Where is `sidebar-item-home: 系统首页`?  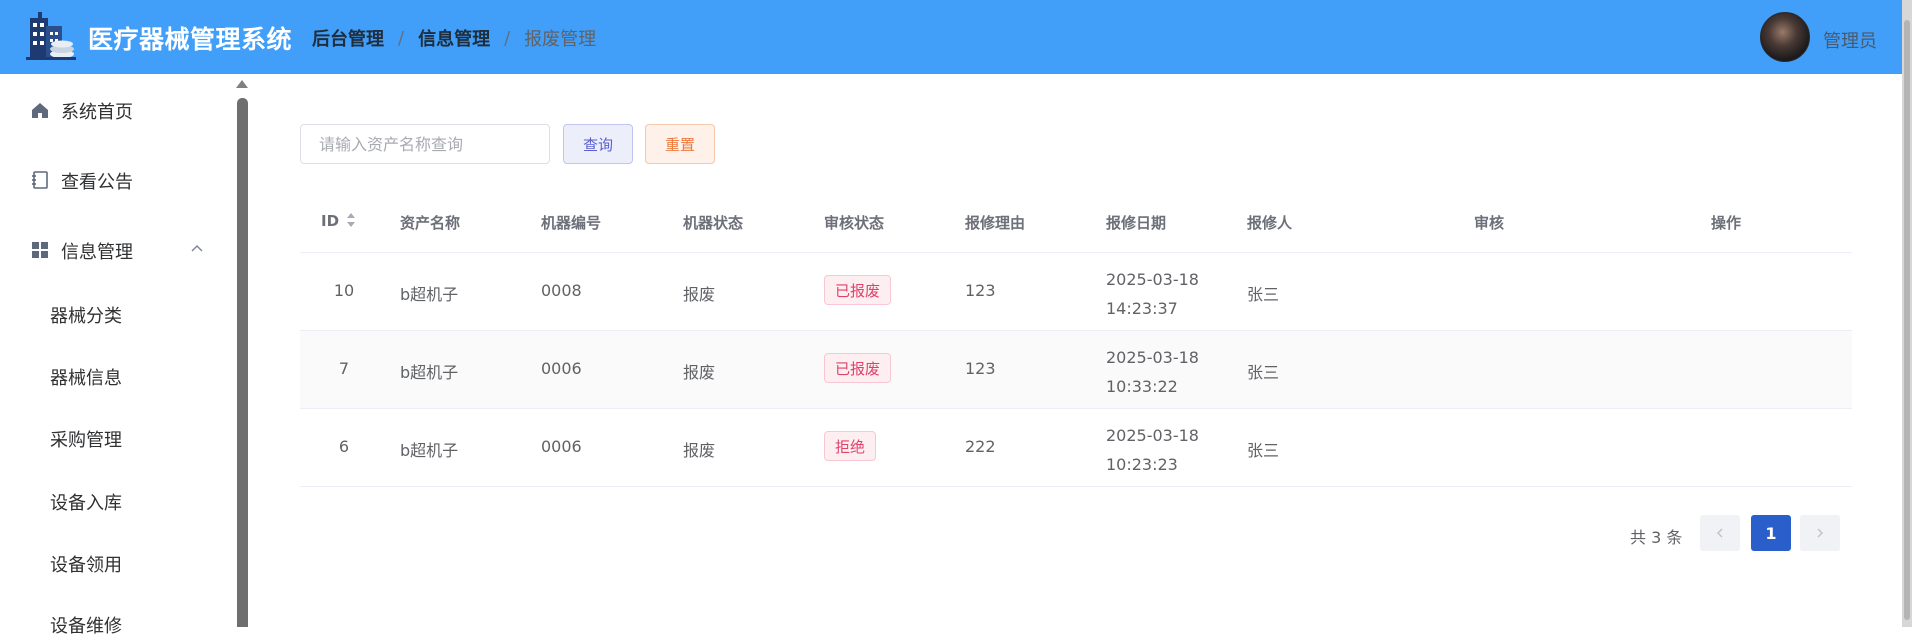
sidebar-item-home: 系统首页 is located at coordinates (115, 110).